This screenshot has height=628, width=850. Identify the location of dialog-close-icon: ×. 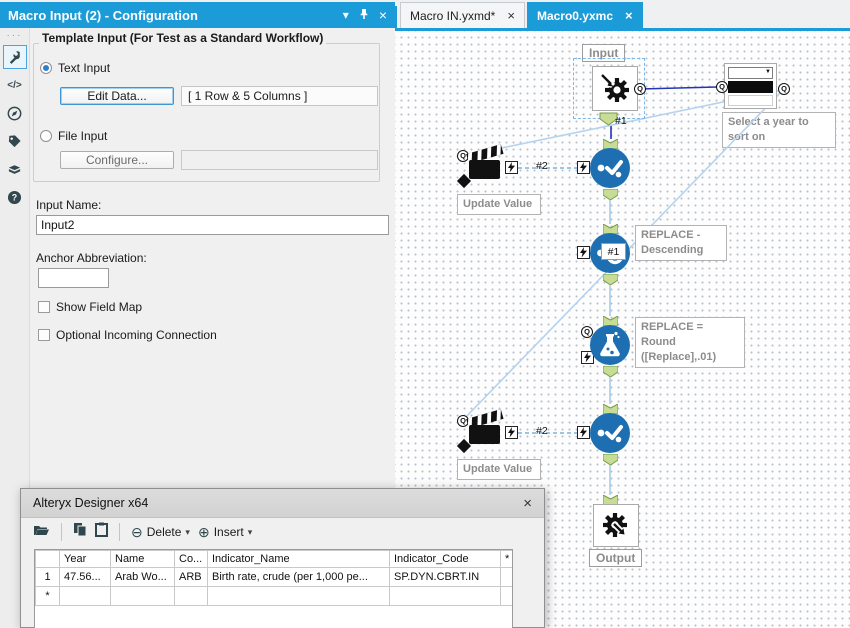
(527, 503).